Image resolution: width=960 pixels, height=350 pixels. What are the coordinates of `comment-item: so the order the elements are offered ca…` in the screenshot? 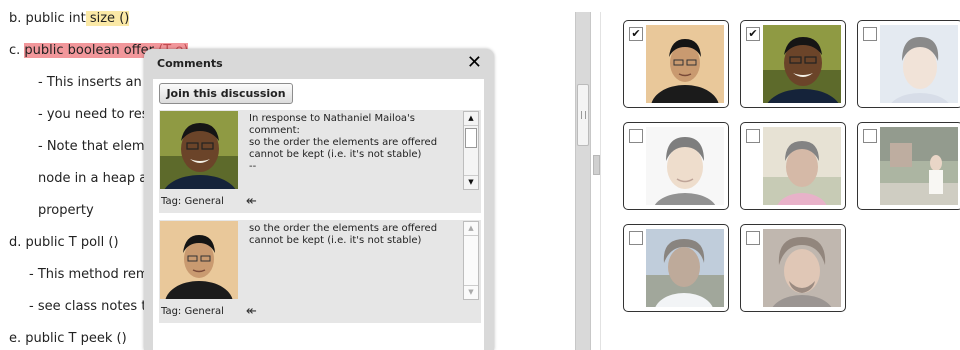 It's located at (320, 271).